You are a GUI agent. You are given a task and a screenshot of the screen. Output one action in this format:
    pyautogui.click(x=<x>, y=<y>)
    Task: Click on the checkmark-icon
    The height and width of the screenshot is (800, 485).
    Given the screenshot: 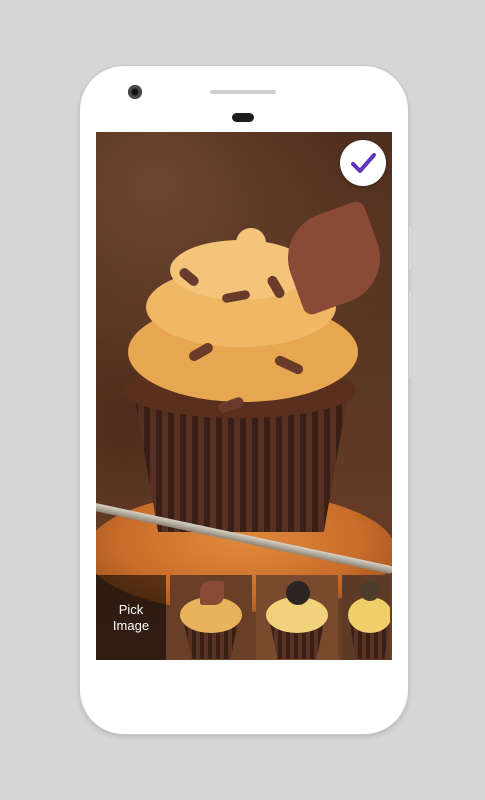 What is the action you would take?
    pyautogui.click(x=363, y=163)
    